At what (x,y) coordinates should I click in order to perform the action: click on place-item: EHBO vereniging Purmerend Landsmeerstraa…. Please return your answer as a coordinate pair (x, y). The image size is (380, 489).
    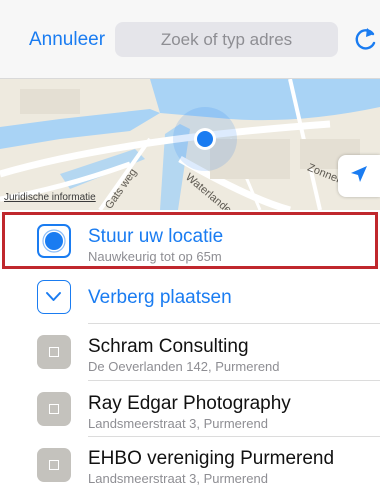
    Looking at the image, I should click on (190, 463).